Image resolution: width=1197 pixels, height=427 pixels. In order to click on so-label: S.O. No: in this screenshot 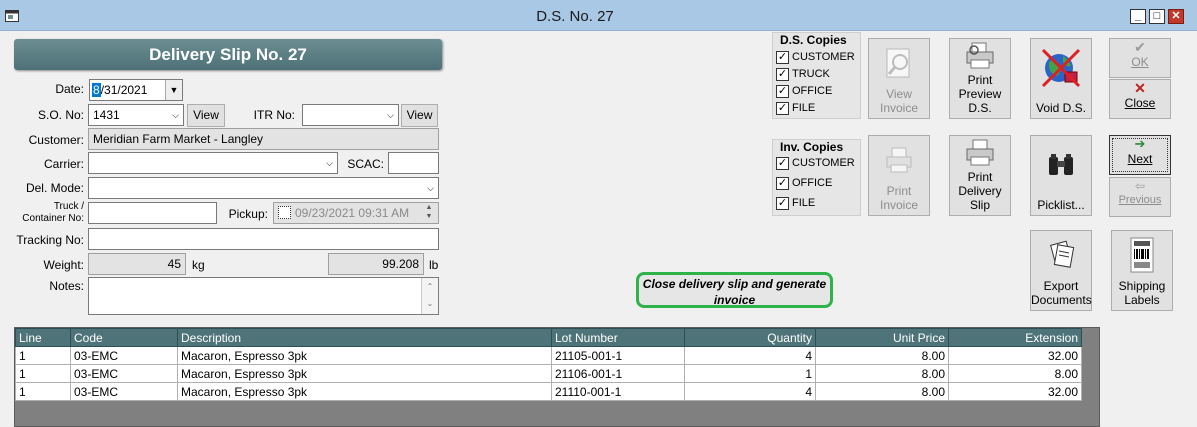, I will do `click(60, 115)`.